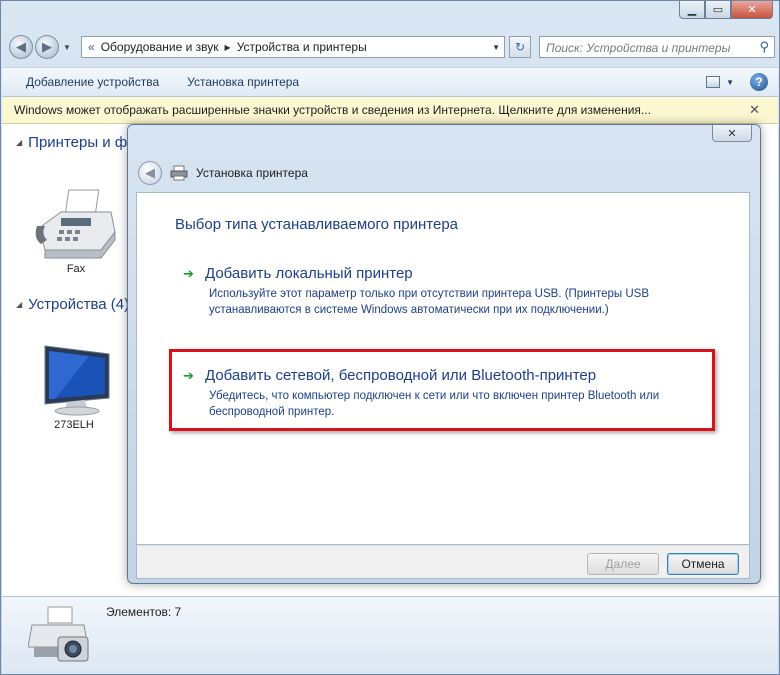 The height and width of the screenshot is (675, 780). What do you see at coordinates (718, 10) in the screenshot?
I see `maximize-button: ▭` at bounding box center [718, 10].